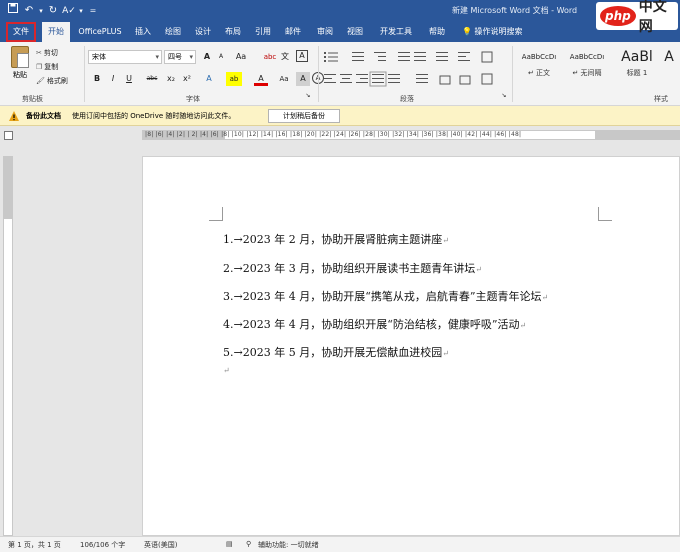 This screenshot has width=680, height=552. Describe the element at coordinates (187, 79) in the screenshot. I see `superscript-button: x²` at that location.